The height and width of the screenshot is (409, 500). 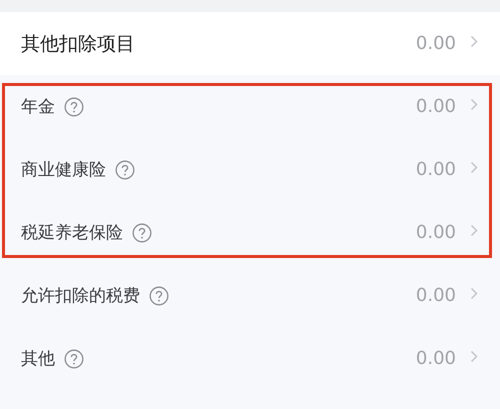 What do you see at coordinates (38, 359) in the screenshot?
I see `row-label: 其他` at bounding box center [38, 359].